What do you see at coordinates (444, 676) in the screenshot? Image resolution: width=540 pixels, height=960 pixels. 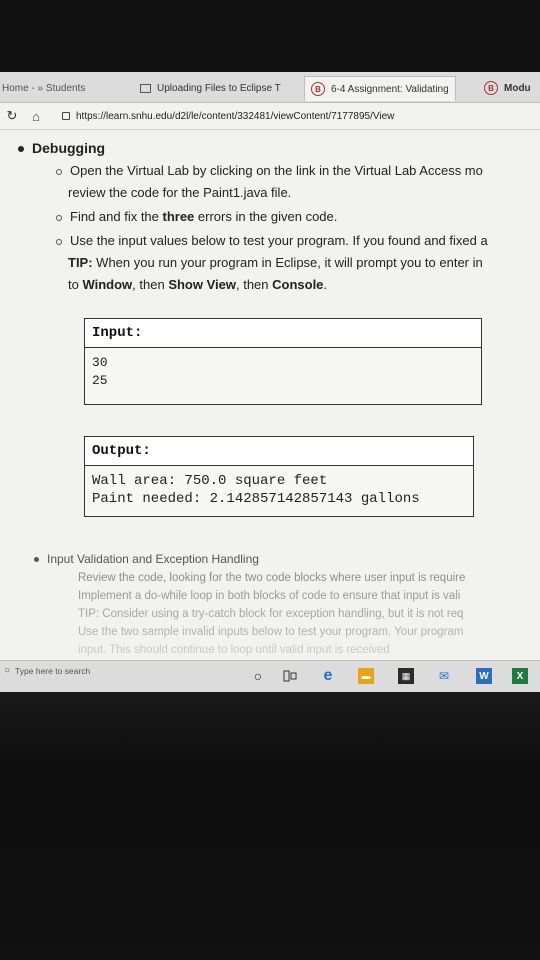 I see `mail-icon: ✉` at bounding box center [444, 676].